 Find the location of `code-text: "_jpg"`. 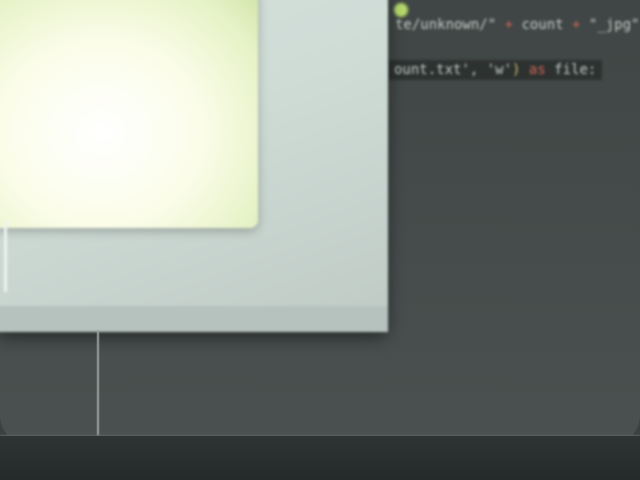

code-text: "_jpg" is located at coordinates (610, 25).